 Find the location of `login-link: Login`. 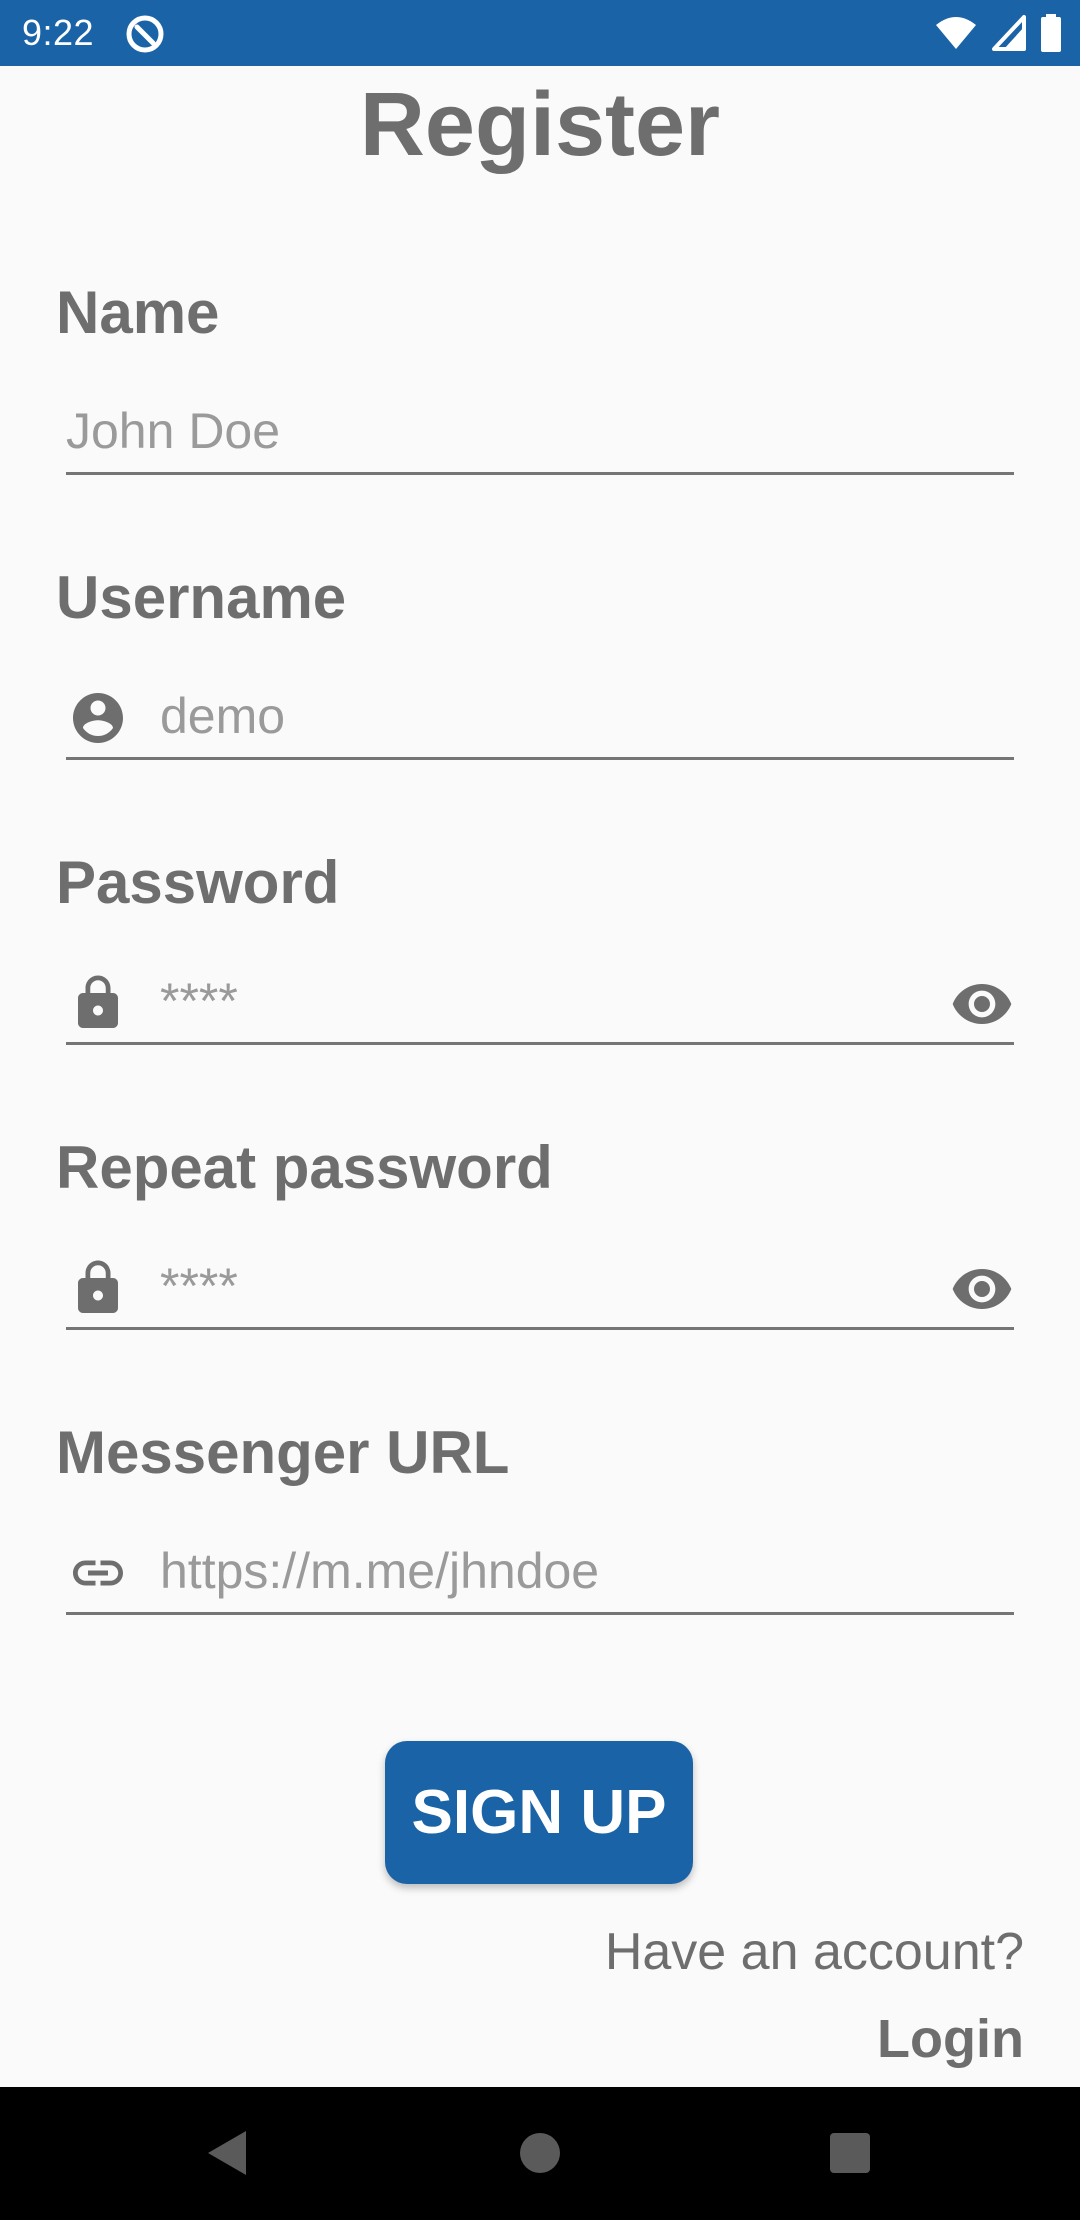

login-link: Login is located at coordinates (950, 2039).